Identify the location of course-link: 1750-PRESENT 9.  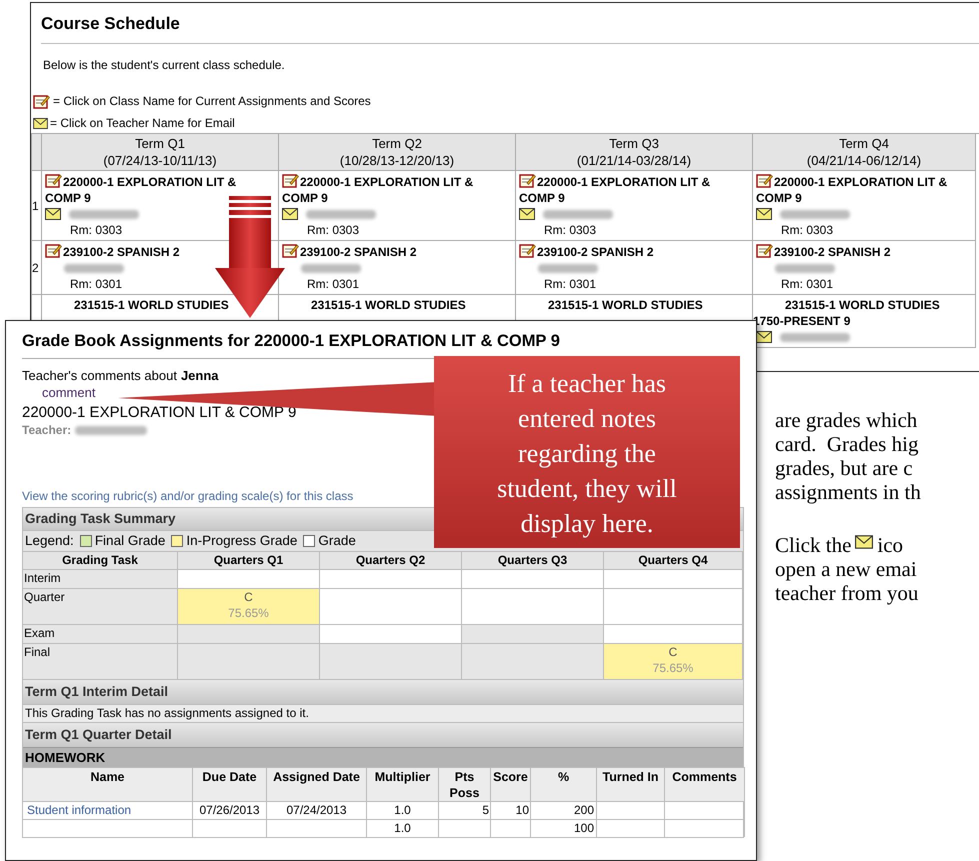
(857, 321).